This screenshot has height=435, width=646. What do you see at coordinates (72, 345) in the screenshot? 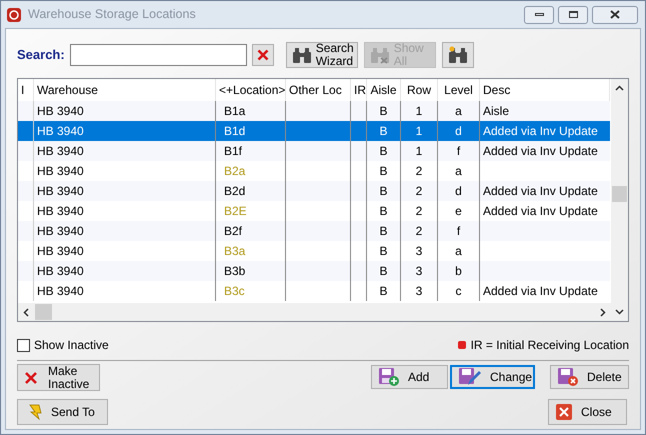
I see `show-inactive-label: Show Inactive` at bounding box center [72, 345].